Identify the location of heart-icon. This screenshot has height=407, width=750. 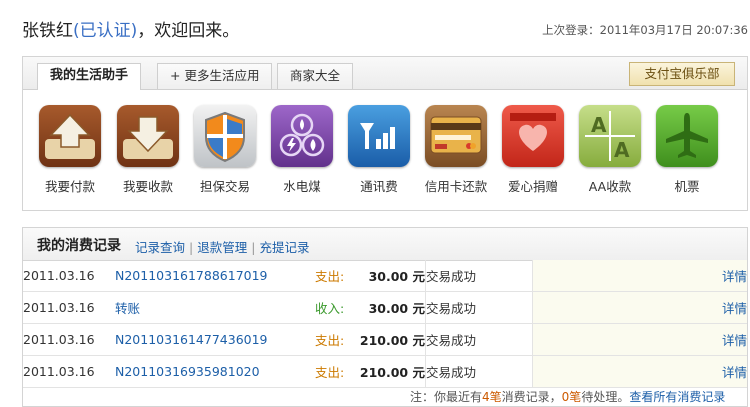
(533, 136).